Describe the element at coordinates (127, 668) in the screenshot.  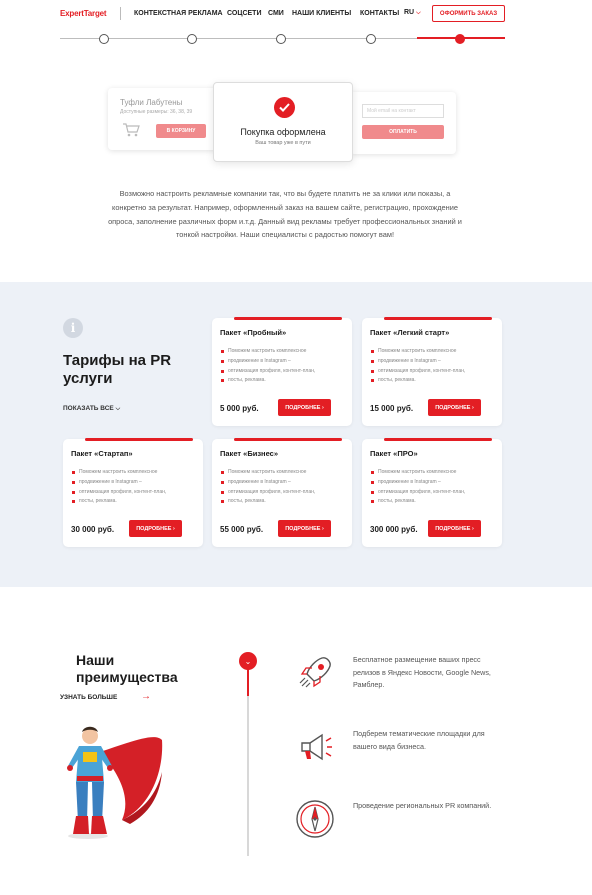
I see `advantages-title: Наши преимущества` at that location.